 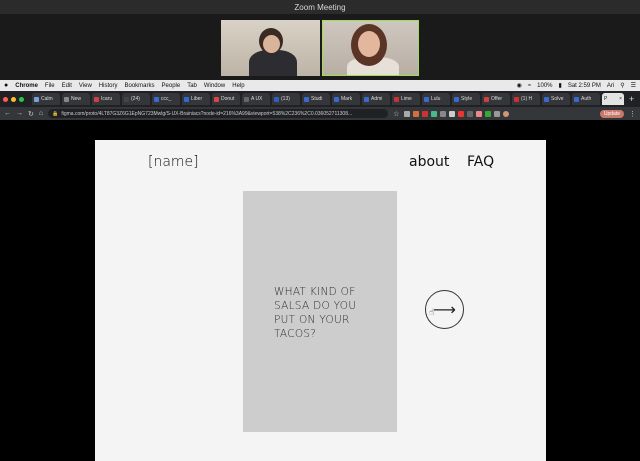 What do you see at coordinates (369, 44) in the screenshot?
I see `participant-2-face` at bounding box center [369, 44].